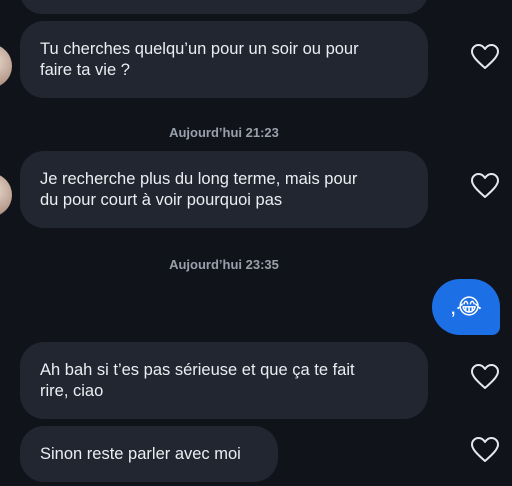 This screenshot has height=486, width=512. I want to click on message-bubble-outgoing: ,😂, so click(466, 307).